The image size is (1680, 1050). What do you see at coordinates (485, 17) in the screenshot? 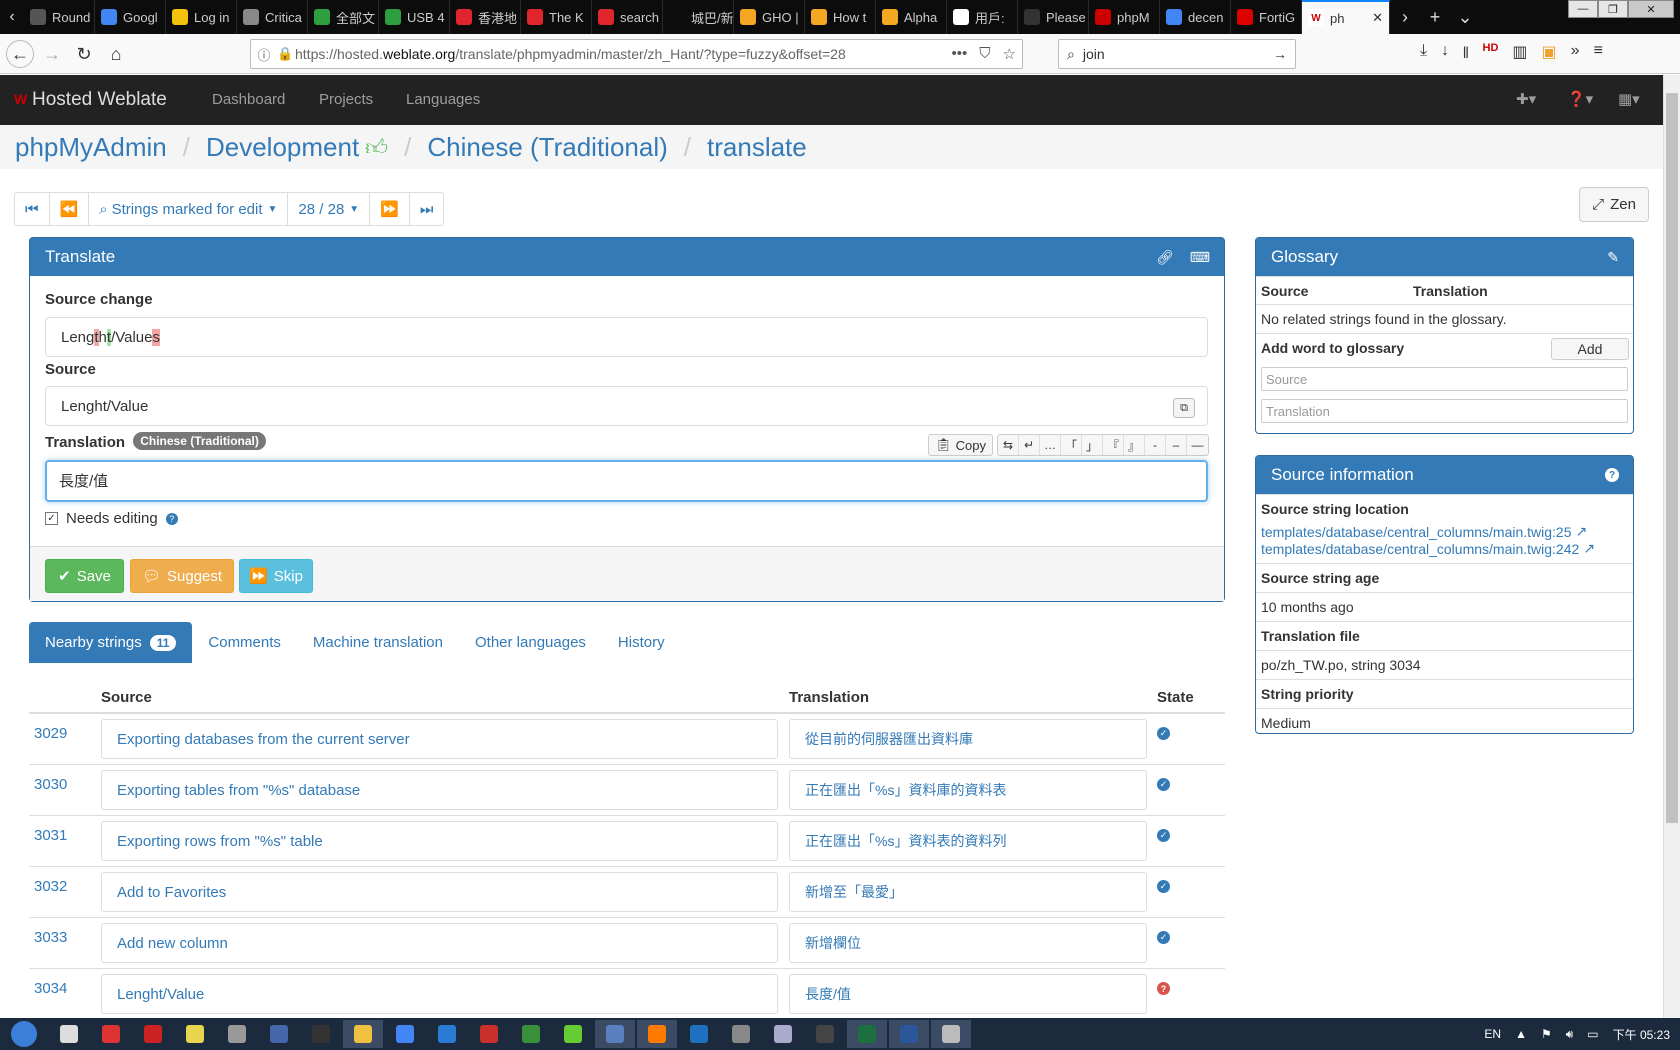
I see `browser-tab: 香港地` at bounding box center [485, 17].